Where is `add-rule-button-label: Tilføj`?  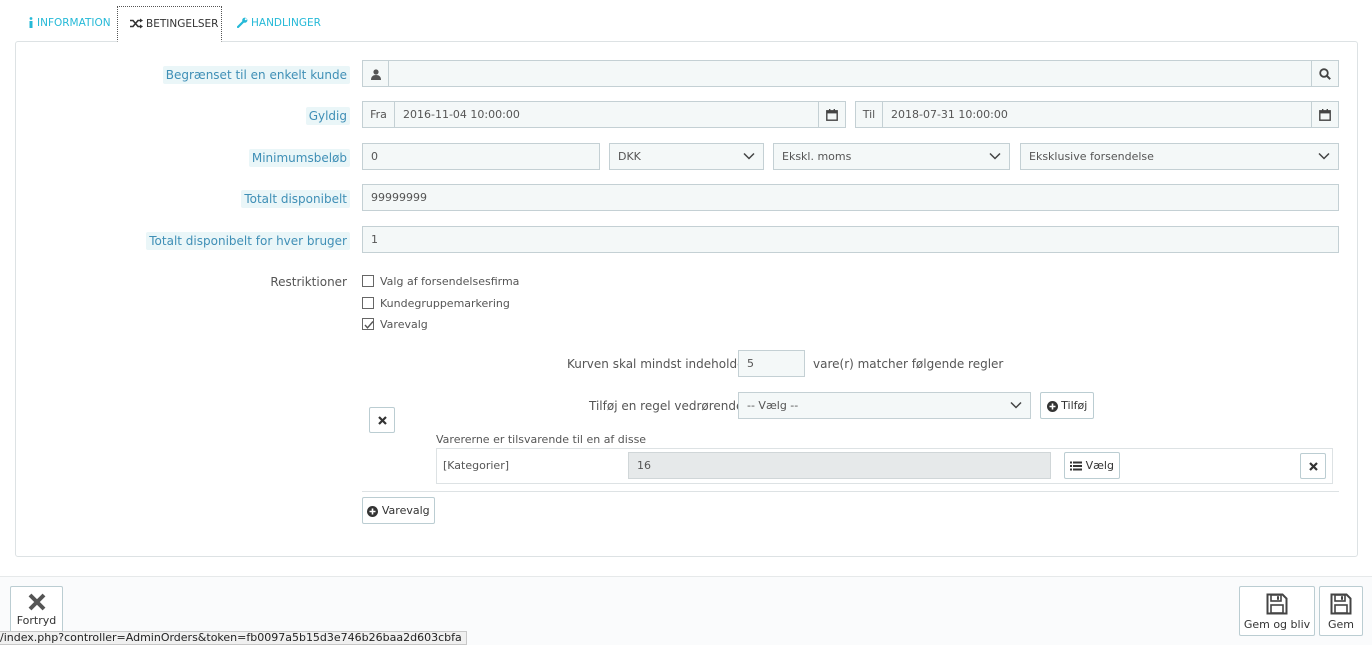 add-rule-button-label: Tilføj is located at coordinates (1074, 405).